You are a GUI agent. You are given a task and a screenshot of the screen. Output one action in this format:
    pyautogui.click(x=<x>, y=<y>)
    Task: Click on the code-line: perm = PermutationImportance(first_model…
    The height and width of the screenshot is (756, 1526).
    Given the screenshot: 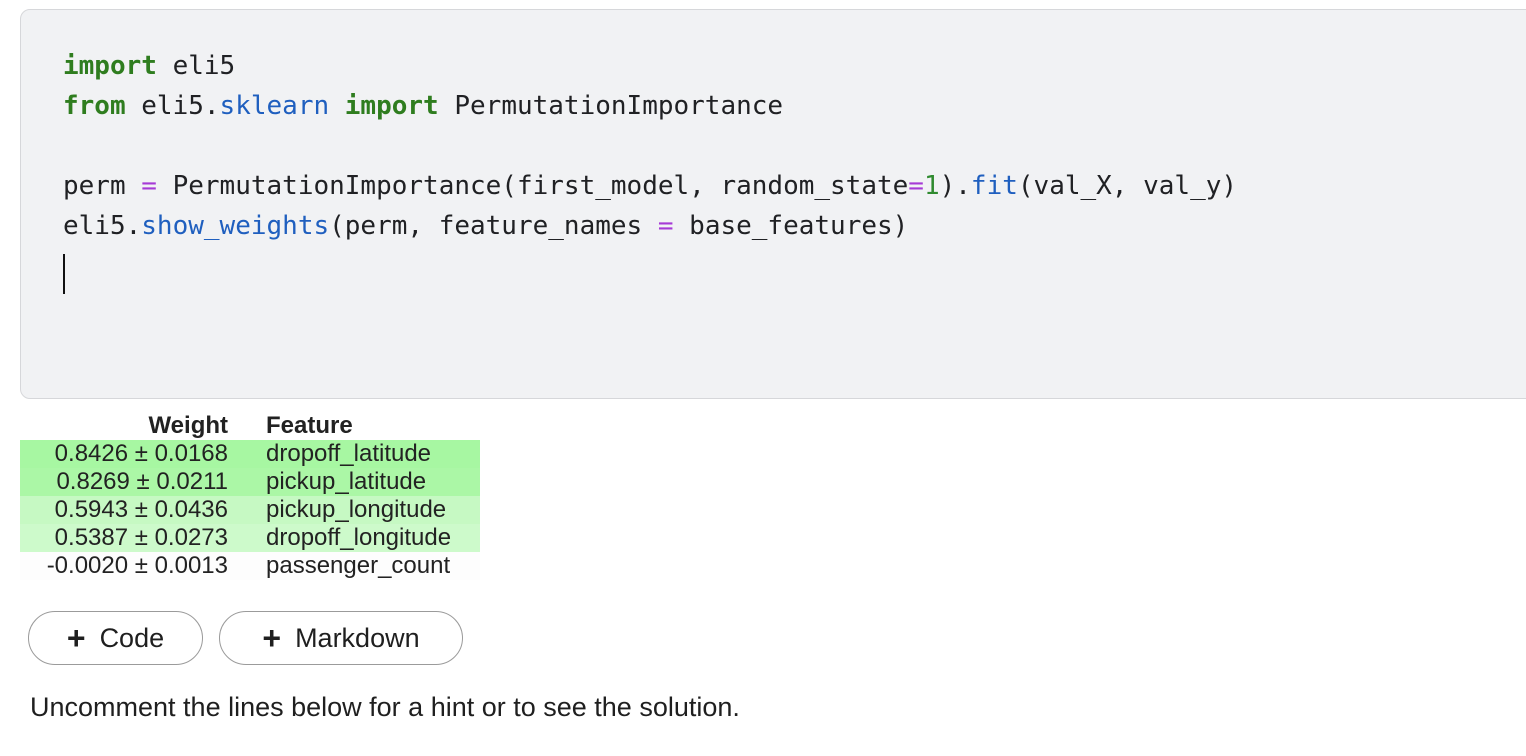 What is the action you would take?
    pyautogui.click(x=650, y=186)
    